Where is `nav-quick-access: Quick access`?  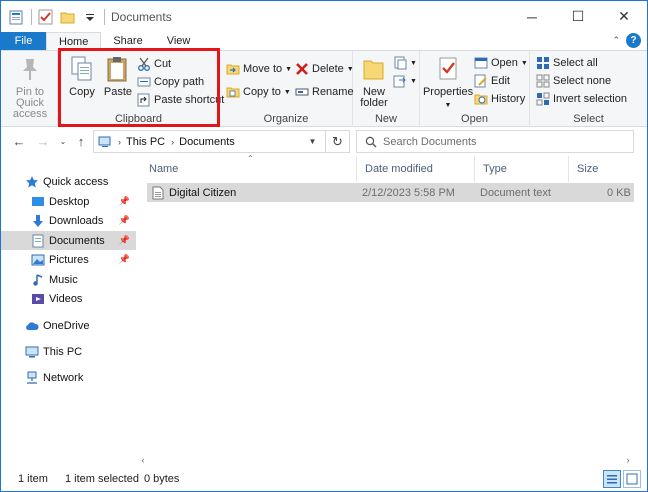
nav-quick-access: Quick access is located at coordinates (68, 181).